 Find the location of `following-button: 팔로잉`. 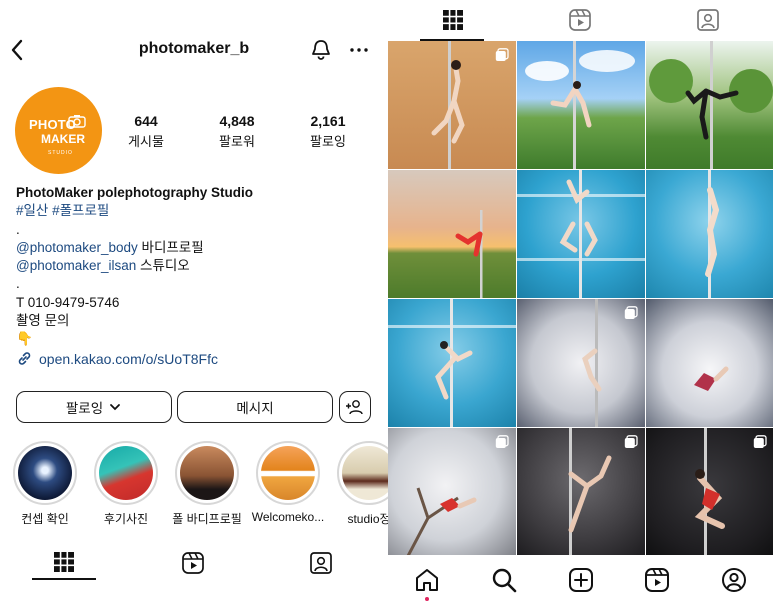

following-button: 팔로잉 is located at coordinates (94, 407).